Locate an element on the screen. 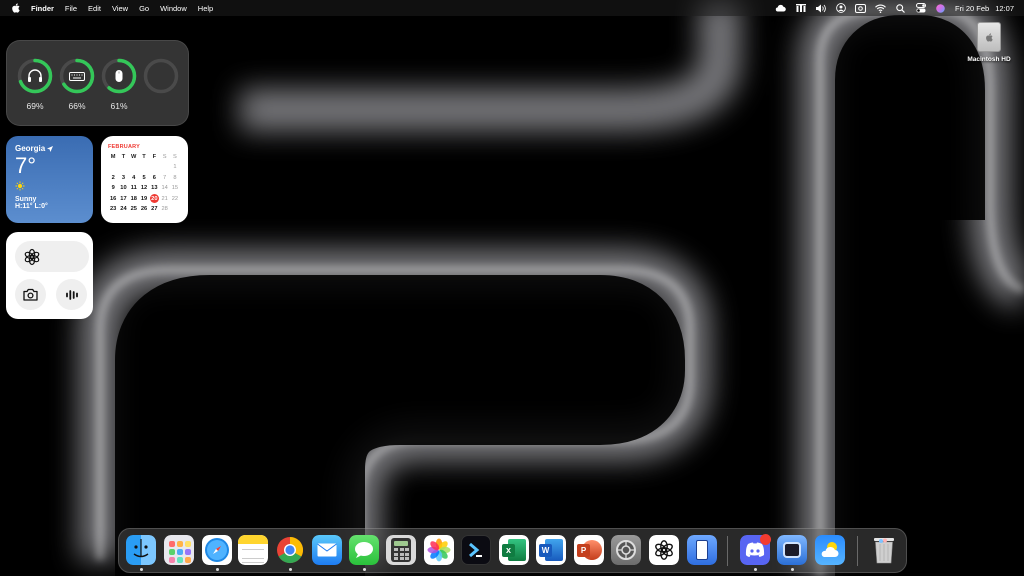  menu-help: Help is located at coordinates (205, 8).